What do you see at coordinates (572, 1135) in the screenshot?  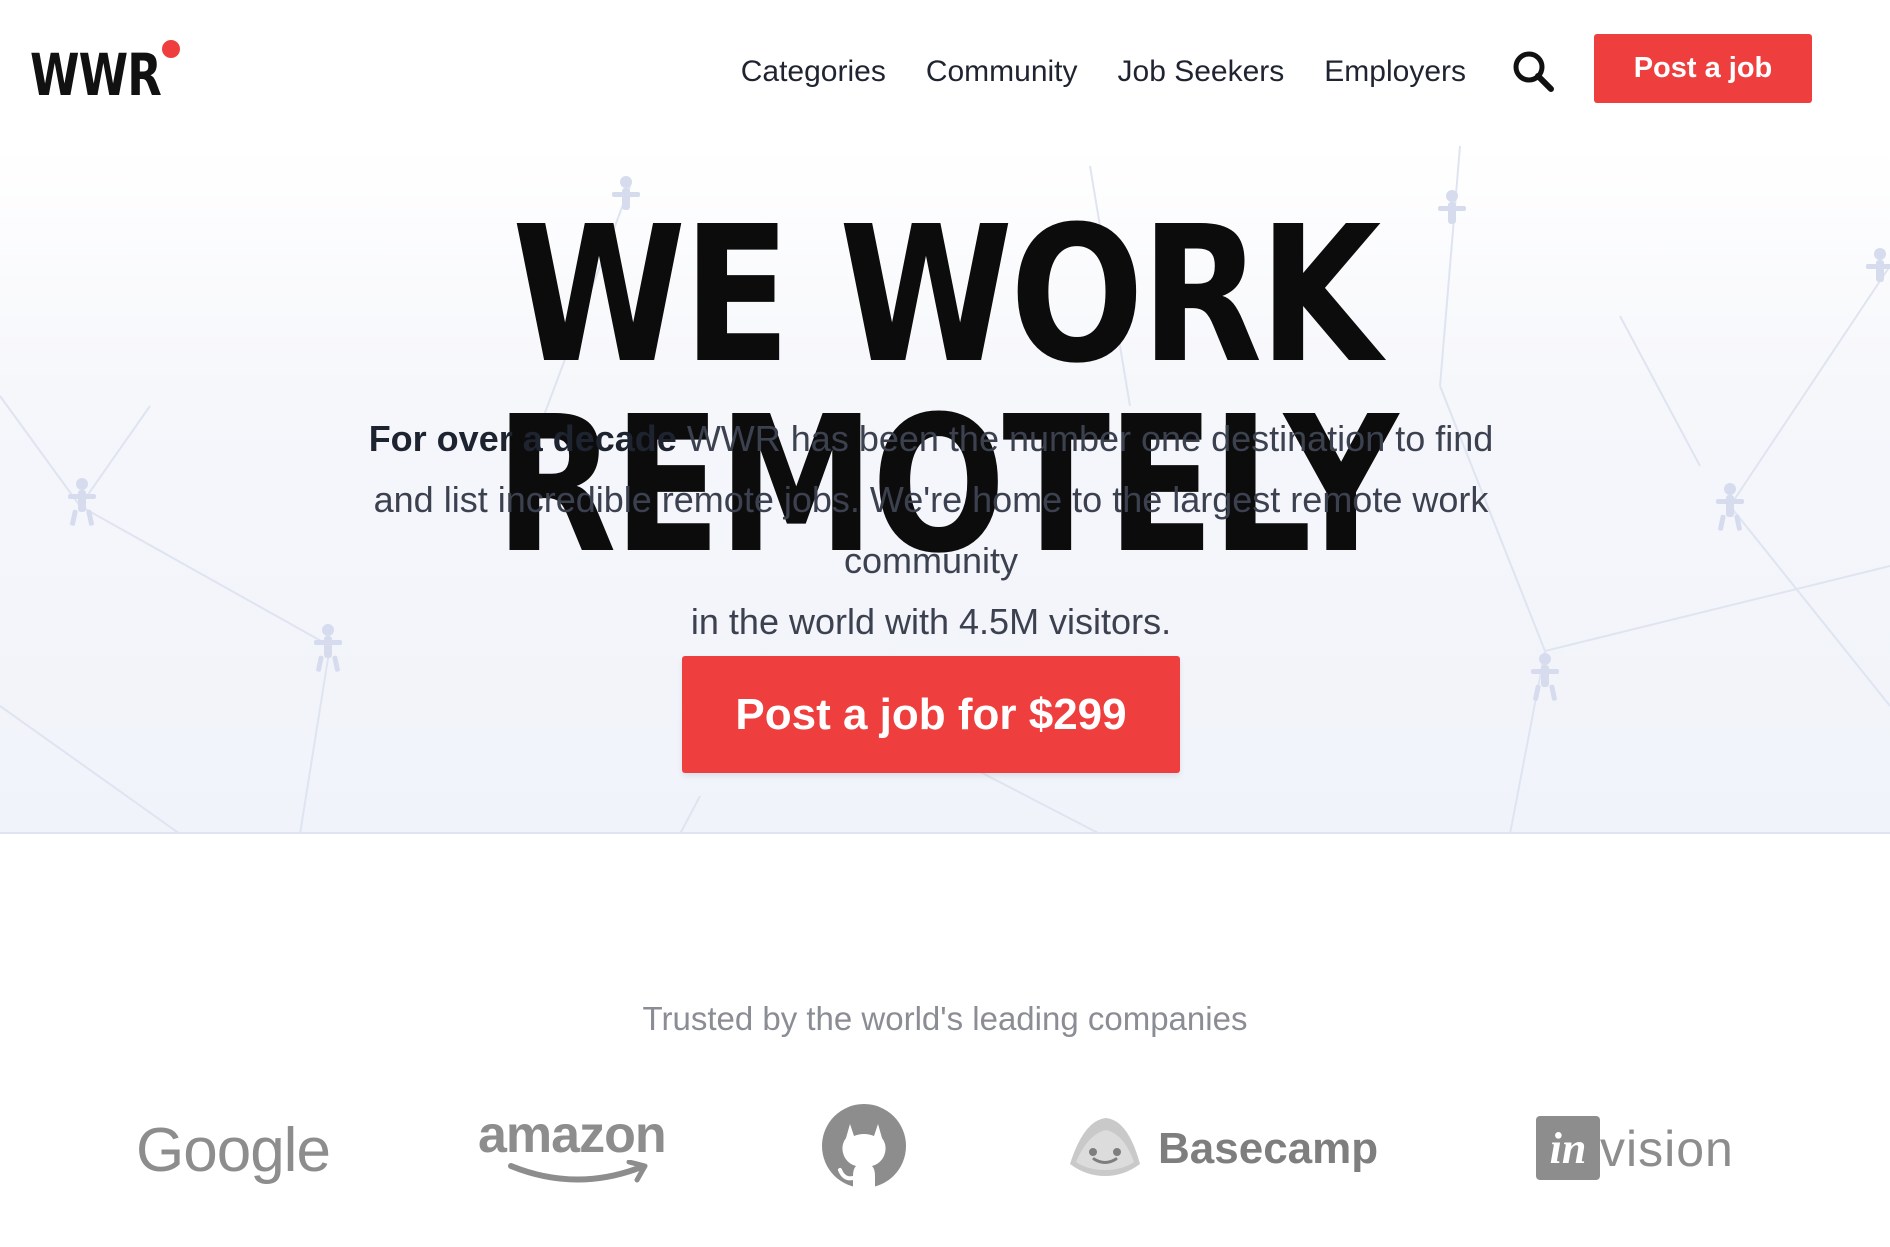 I see `amazon-logo: amazon` at bounding box center [572, 1135].